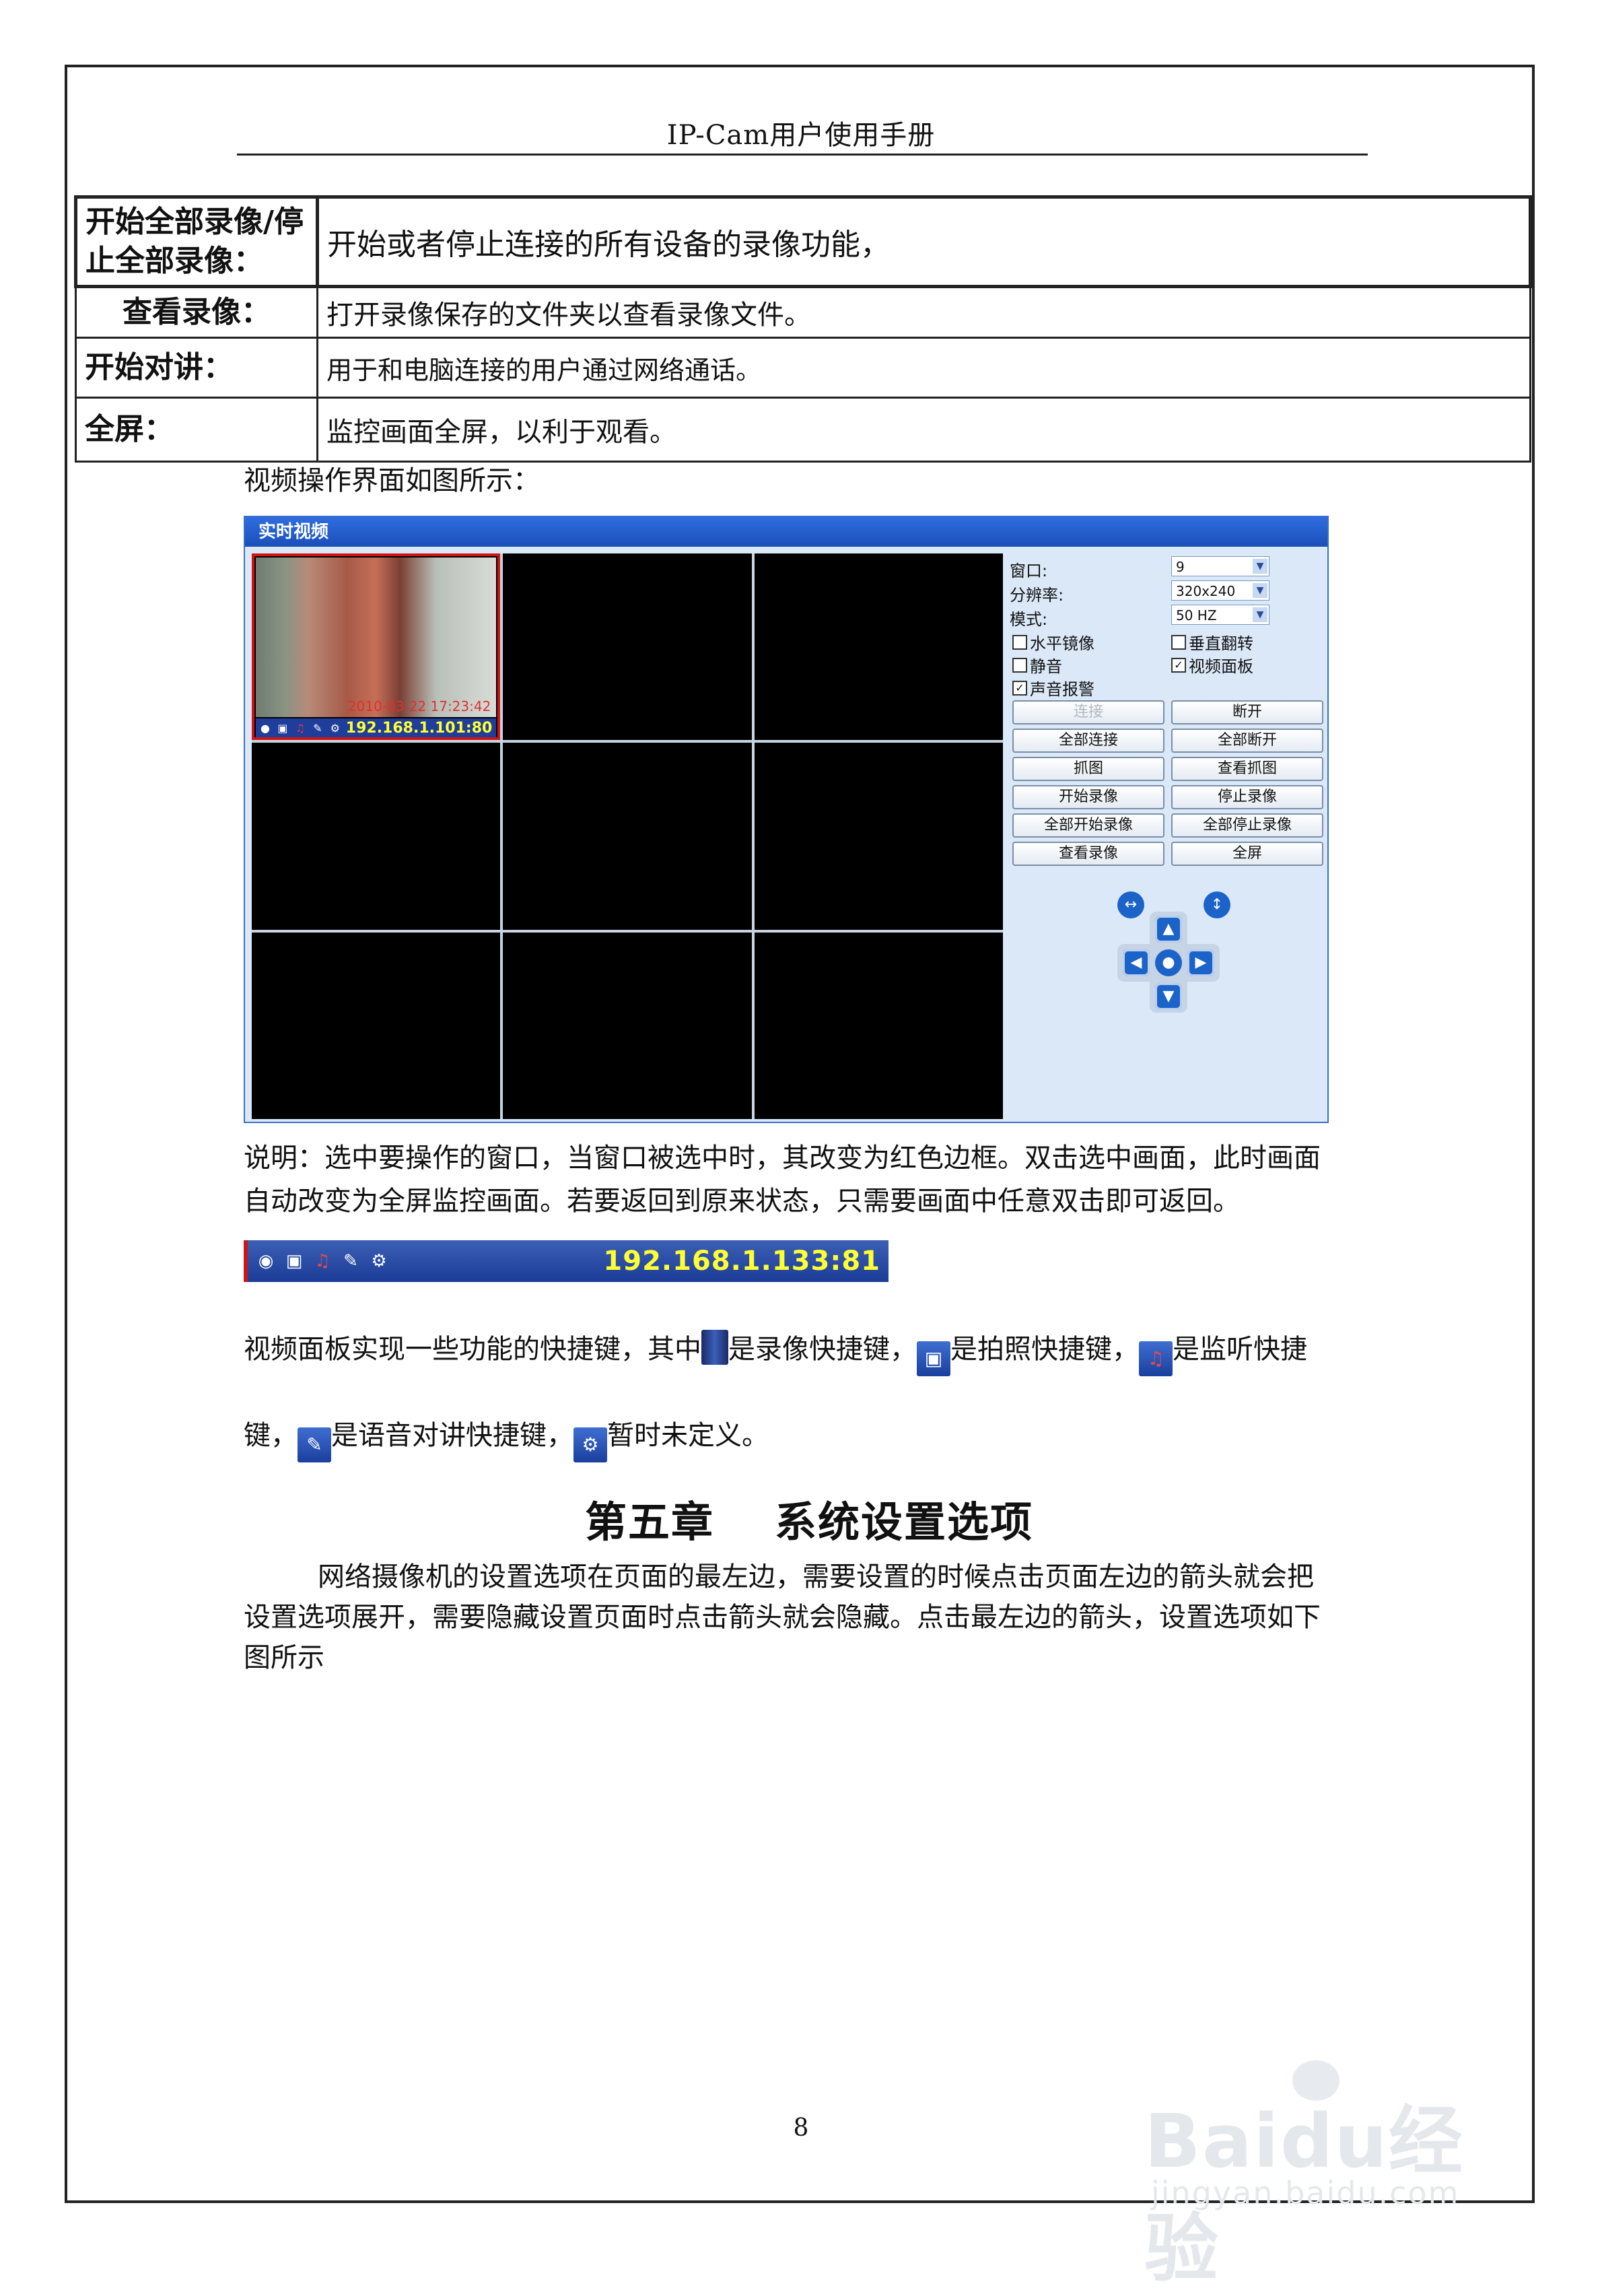 This screenshot has height=2296, width=1602. Describe the element at coordinates (1217, 904) in the screenshot. I see `vertical-cruise-icon: ↕` at that location.